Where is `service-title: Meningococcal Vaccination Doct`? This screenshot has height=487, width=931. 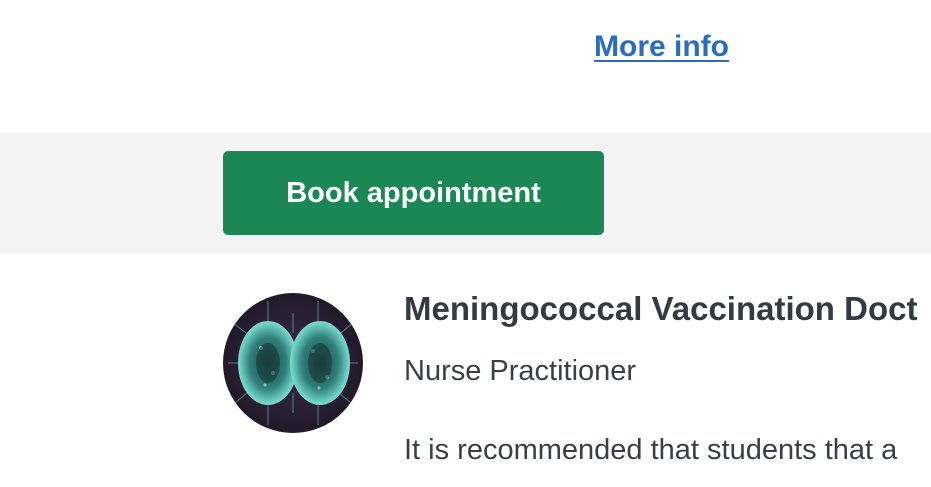
service-title: Meningococcal Vaccination Doct is located at coordinates (661, 308).